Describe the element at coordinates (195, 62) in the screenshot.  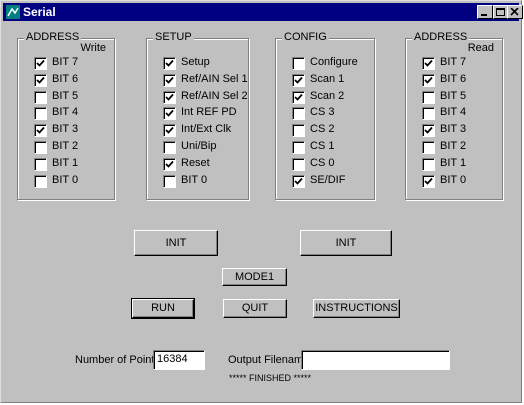
I see `checkbox-label: Setup` at that location.